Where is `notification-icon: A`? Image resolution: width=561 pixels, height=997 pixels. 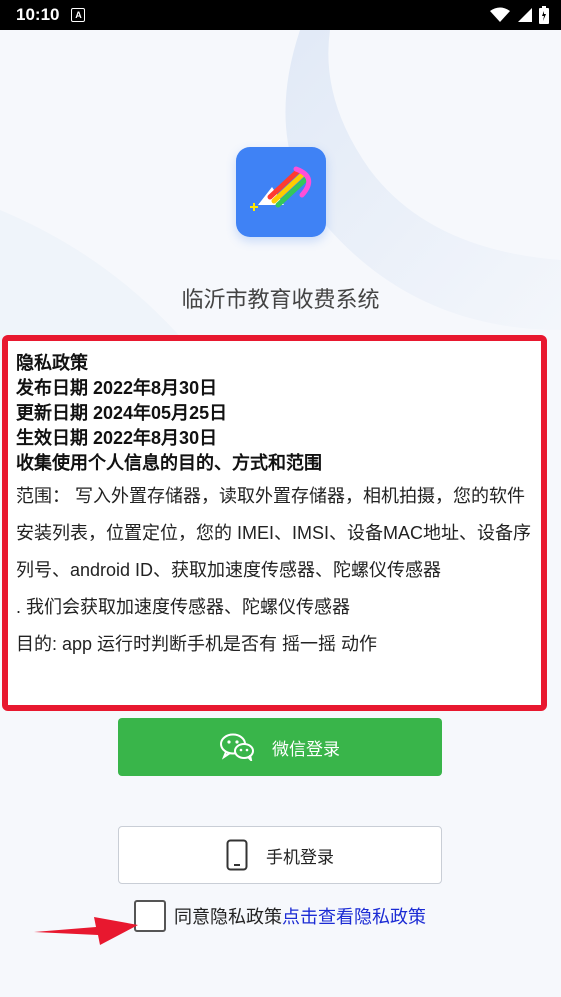 notification-icon: A is located at coordinates (78, 15).